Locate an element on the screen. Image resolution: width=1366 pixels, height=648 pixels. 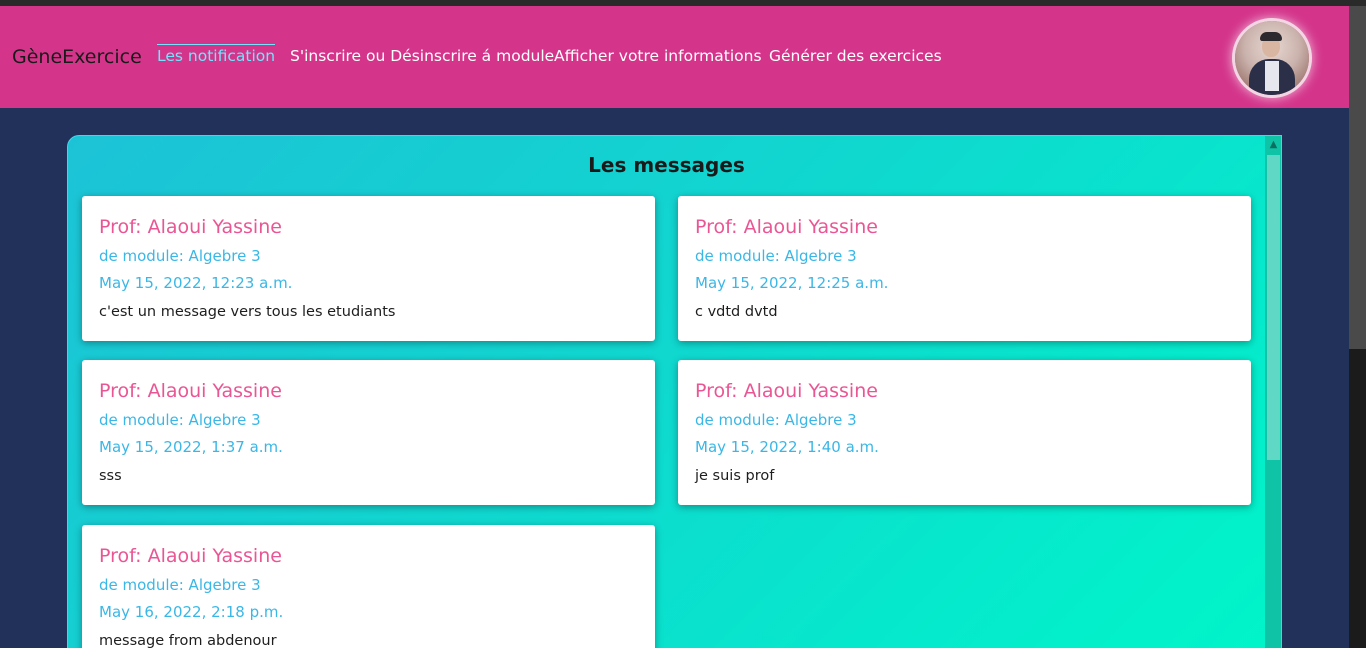
nav-link-generate-exercises: Générer des exercices is located at coordinates (855, 56).